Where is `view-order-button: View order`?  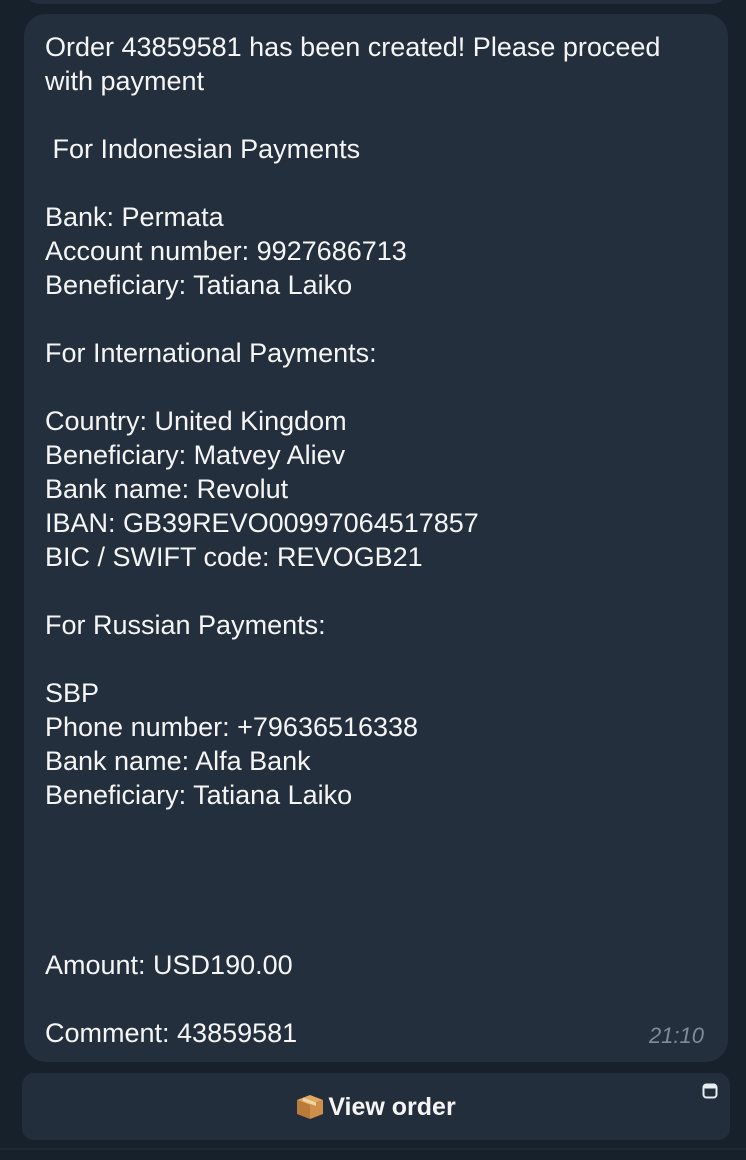 view-order-button: View order is located at coordinates (376, 1106).